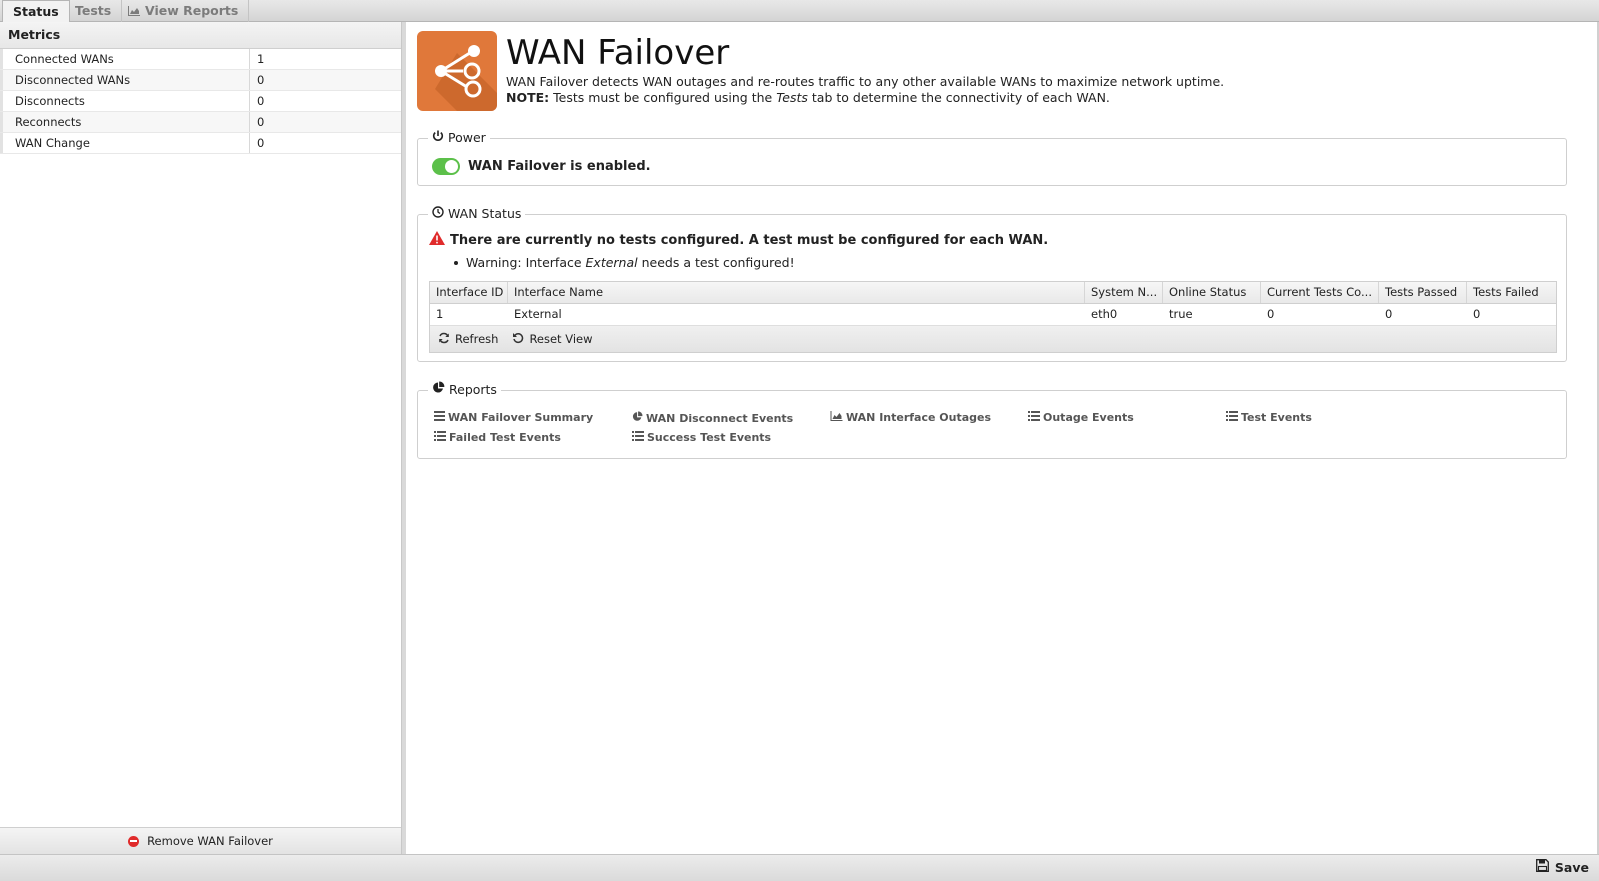 Image resolution: width=1599 pixels, height=881 pixels. I want to click on report-link: Failed Test Events, so click(497, 437).